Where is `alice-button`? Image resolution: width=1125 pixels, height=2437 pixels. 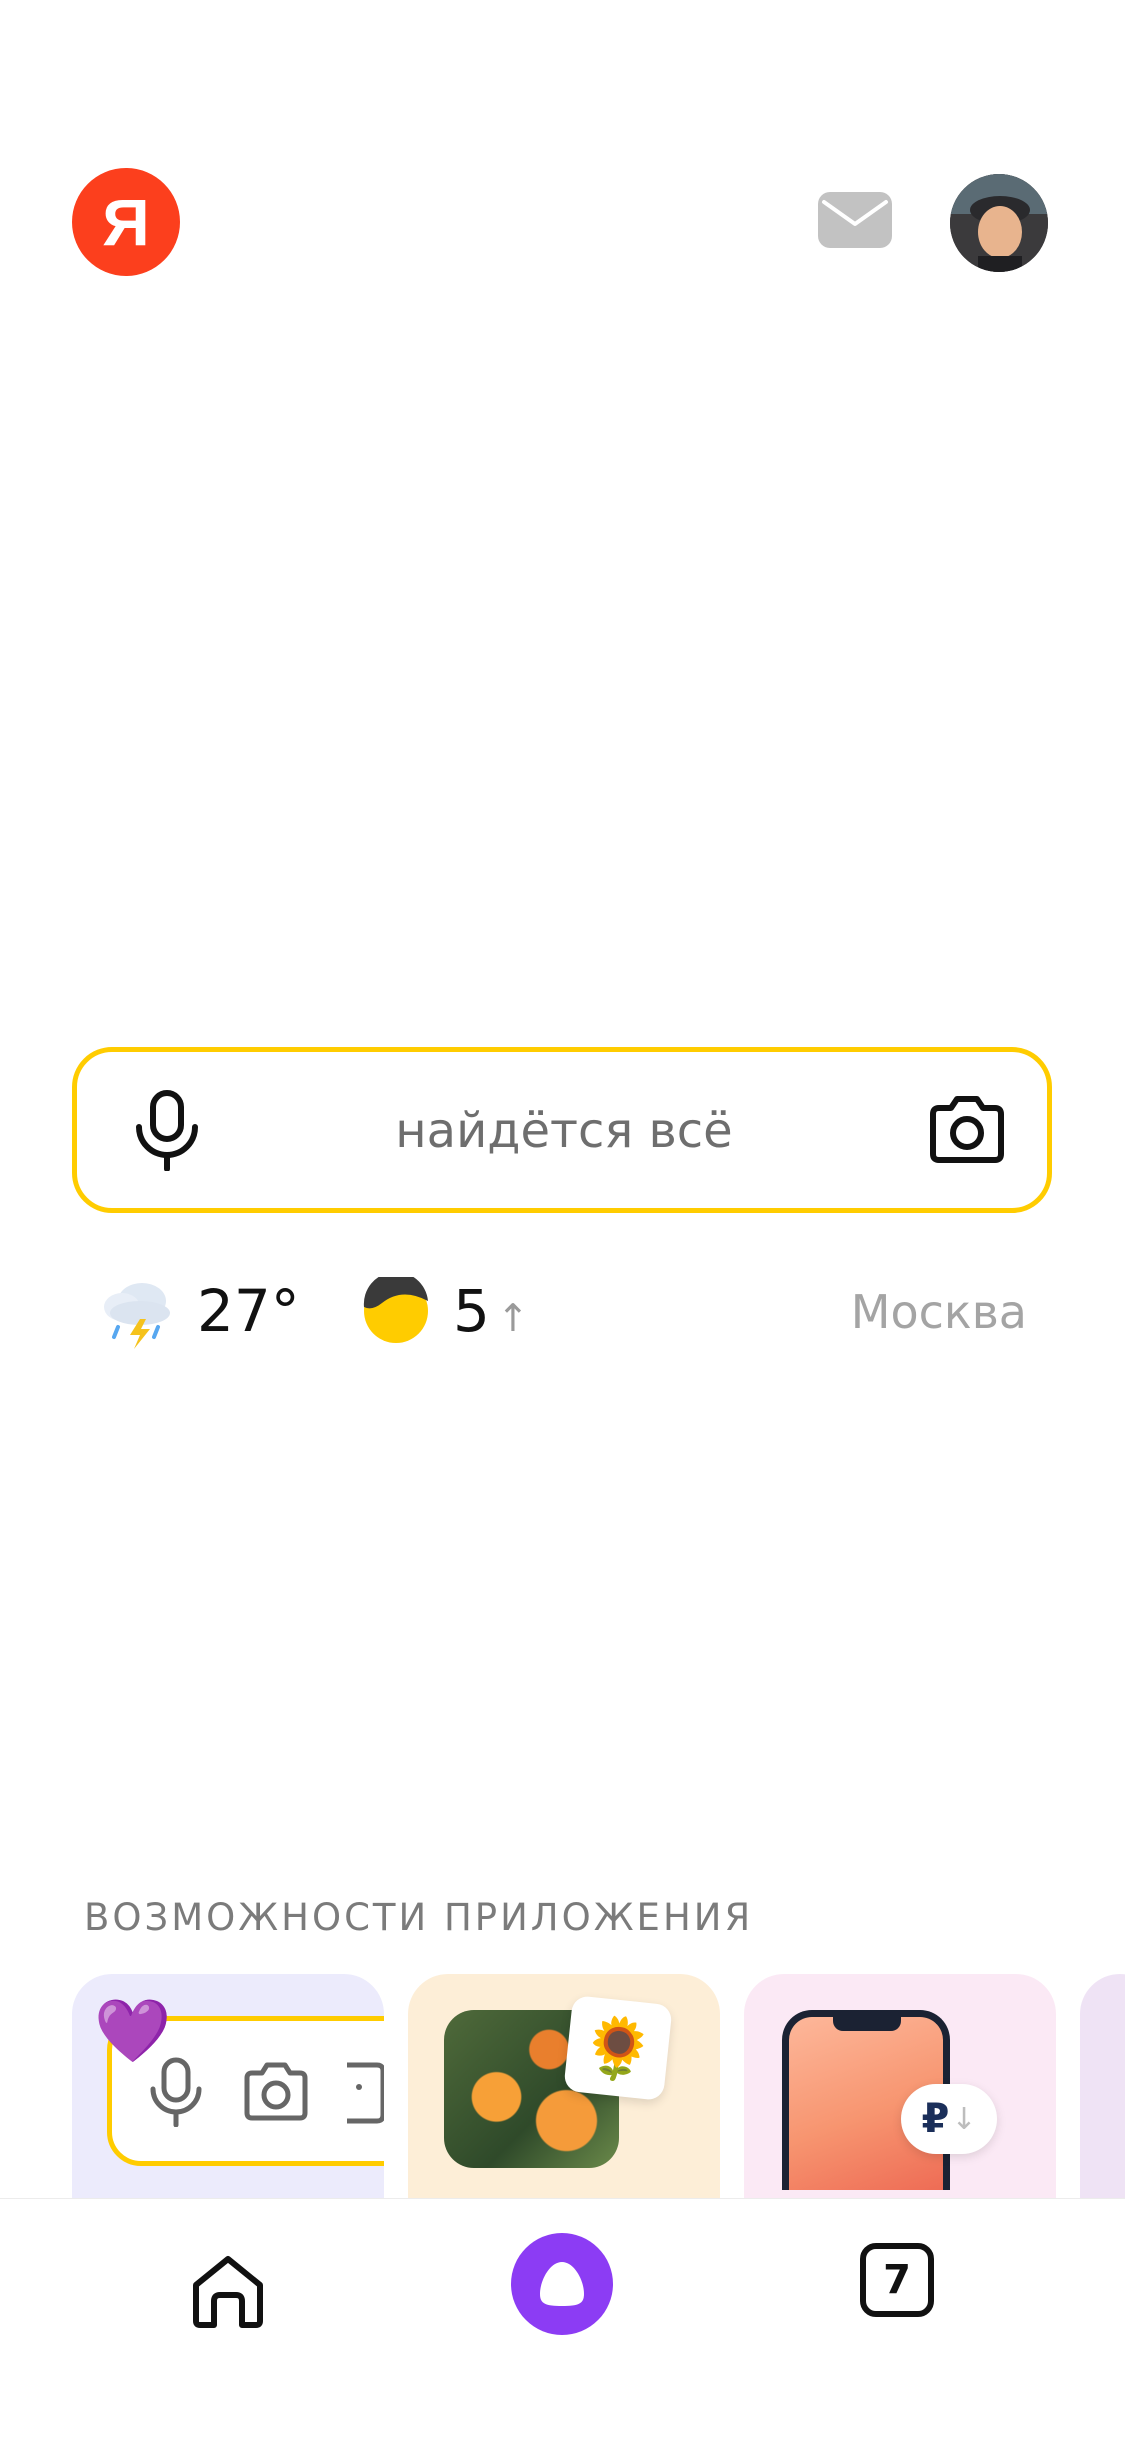
alice-button is located at coordinates (562, 2284).